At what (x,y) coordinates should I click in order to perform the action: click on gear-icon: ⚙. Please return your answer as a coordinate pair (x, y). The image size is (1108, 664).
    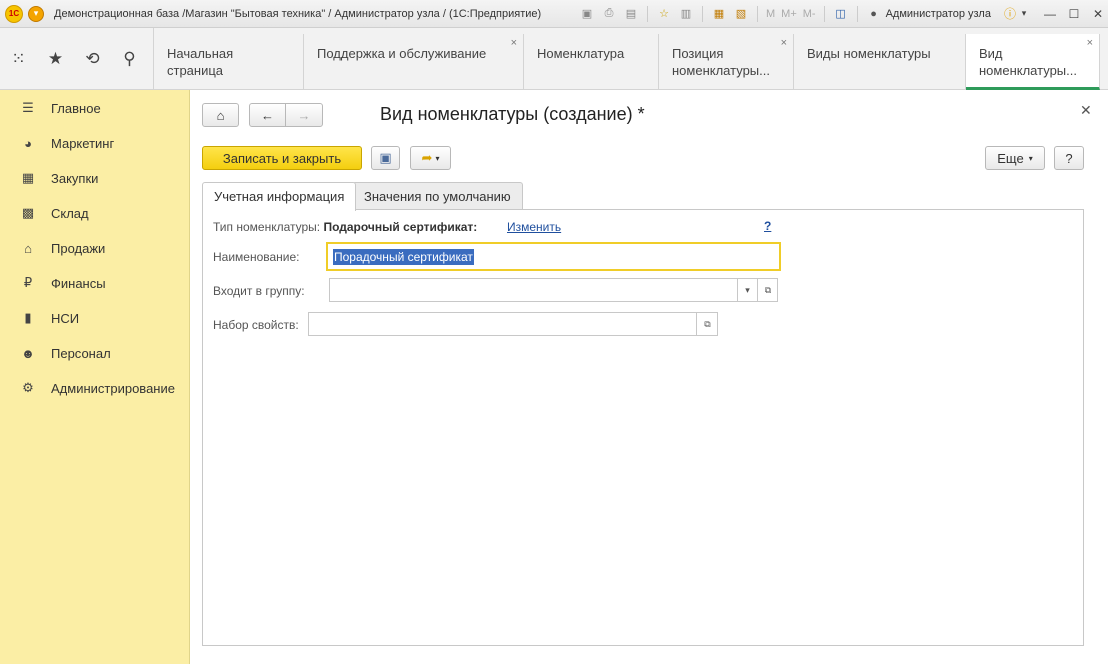
    Looking at the image, I should click on (28, 387).